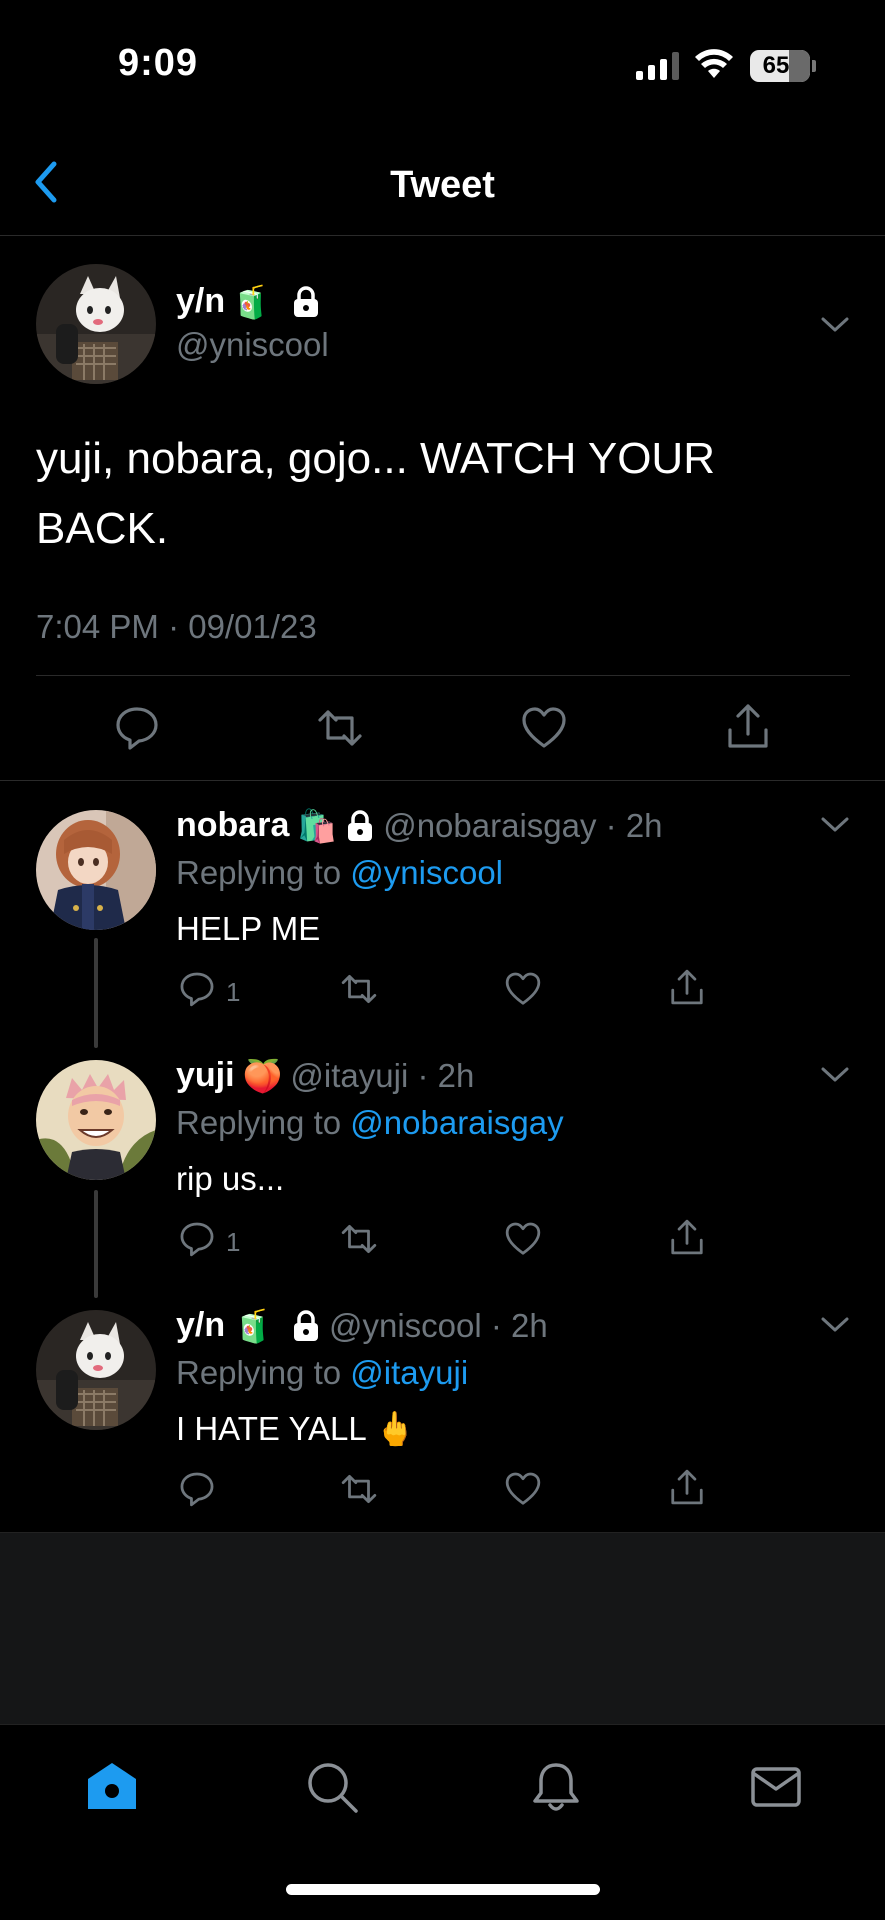  I want to click on replying-to: Replying to @nobaraisgay, so click(370, 1123).